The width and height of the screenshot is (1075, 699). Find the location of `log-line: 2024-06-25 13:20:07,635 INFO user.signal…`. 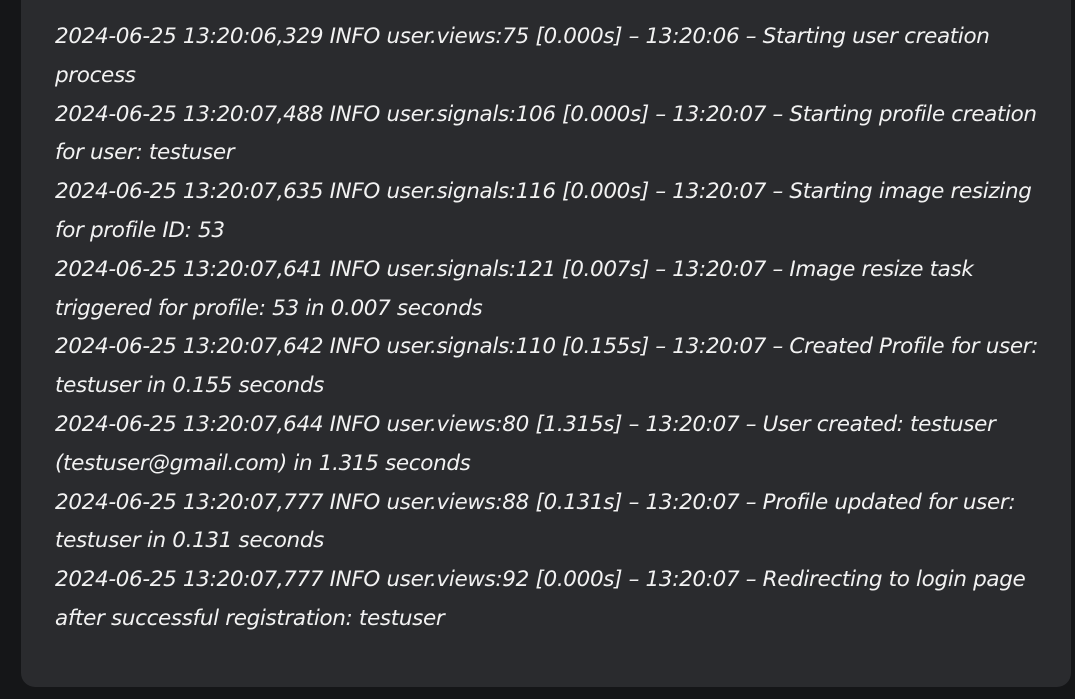

log-line: 2024-06-25 13:20:07,635 INFO user.signal… is located at coordinates (543, 211).